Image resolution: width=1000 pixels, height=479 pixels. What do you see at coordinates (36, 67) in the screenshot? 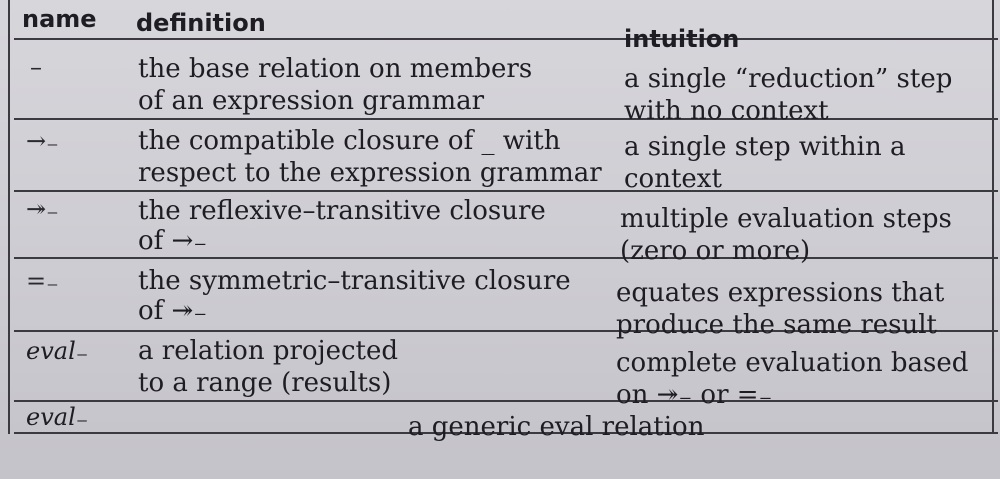
I see `row-name: –` at bounding box center [36, 67].